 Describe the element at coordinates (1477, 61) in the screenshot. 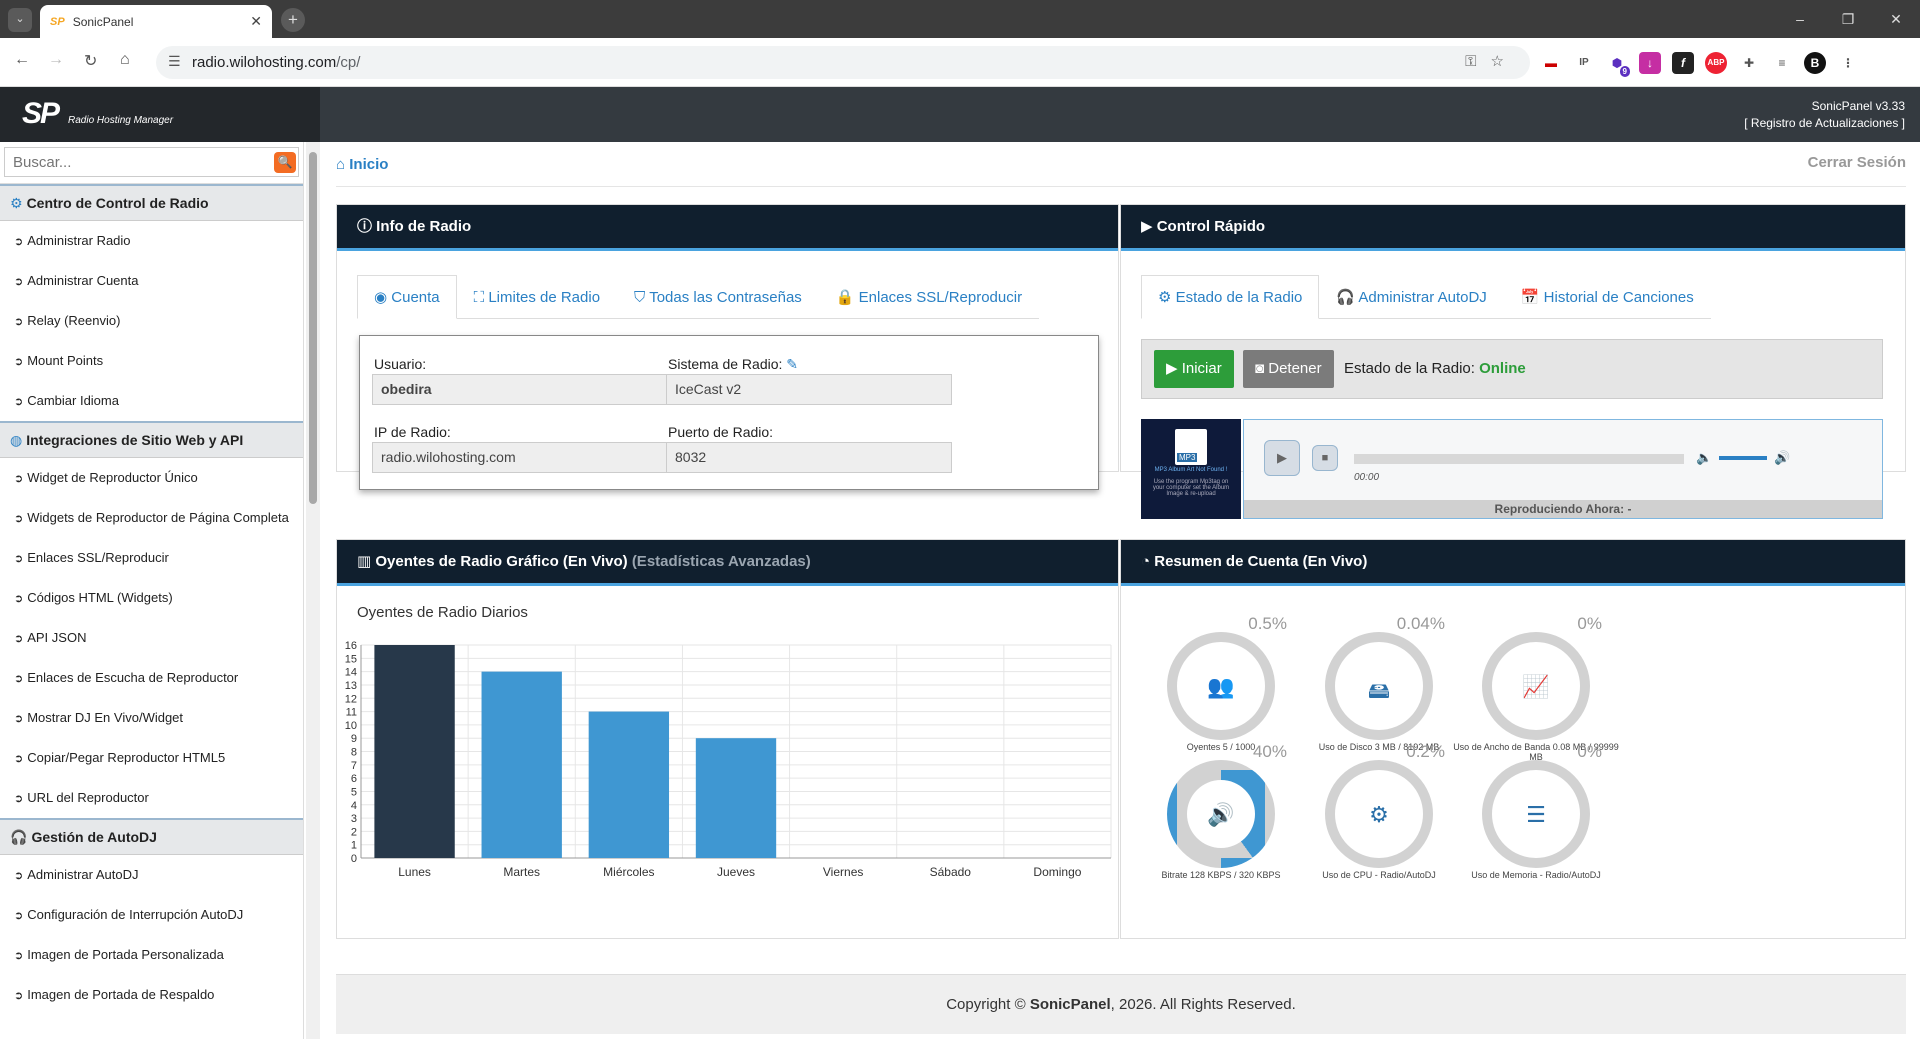

I see `key-icon: ⚿` at that location.